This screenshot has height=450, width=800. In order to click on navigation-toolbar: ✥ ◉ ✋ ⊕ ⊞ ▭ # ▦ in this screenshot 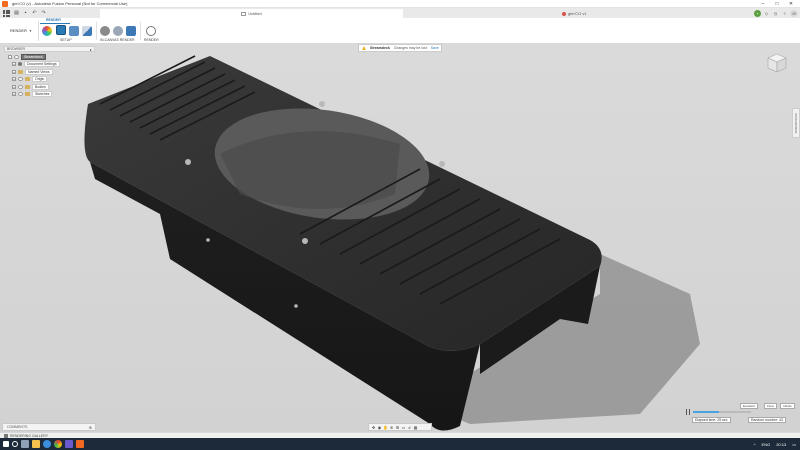, I will do `click(400, 427)`.